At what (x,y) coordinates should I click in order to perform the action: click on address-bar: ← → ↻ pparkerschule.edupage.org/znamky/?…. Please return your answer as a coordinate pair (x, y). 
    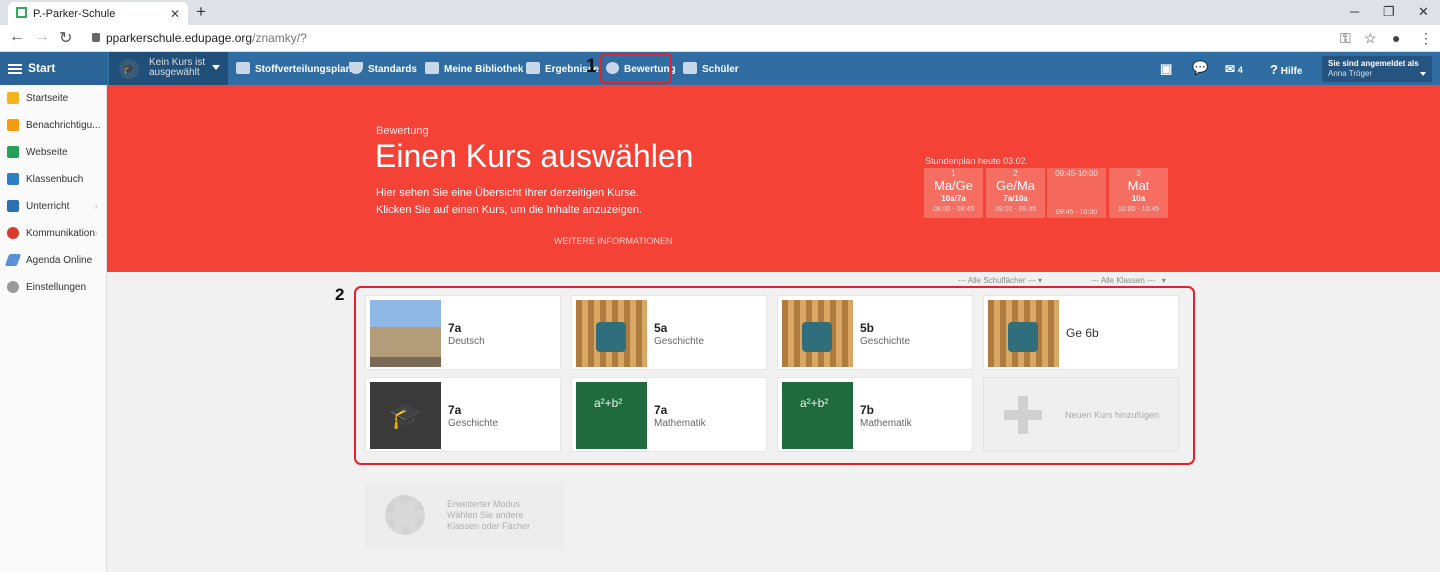
    Looking at the image, I should click on (720, 38).